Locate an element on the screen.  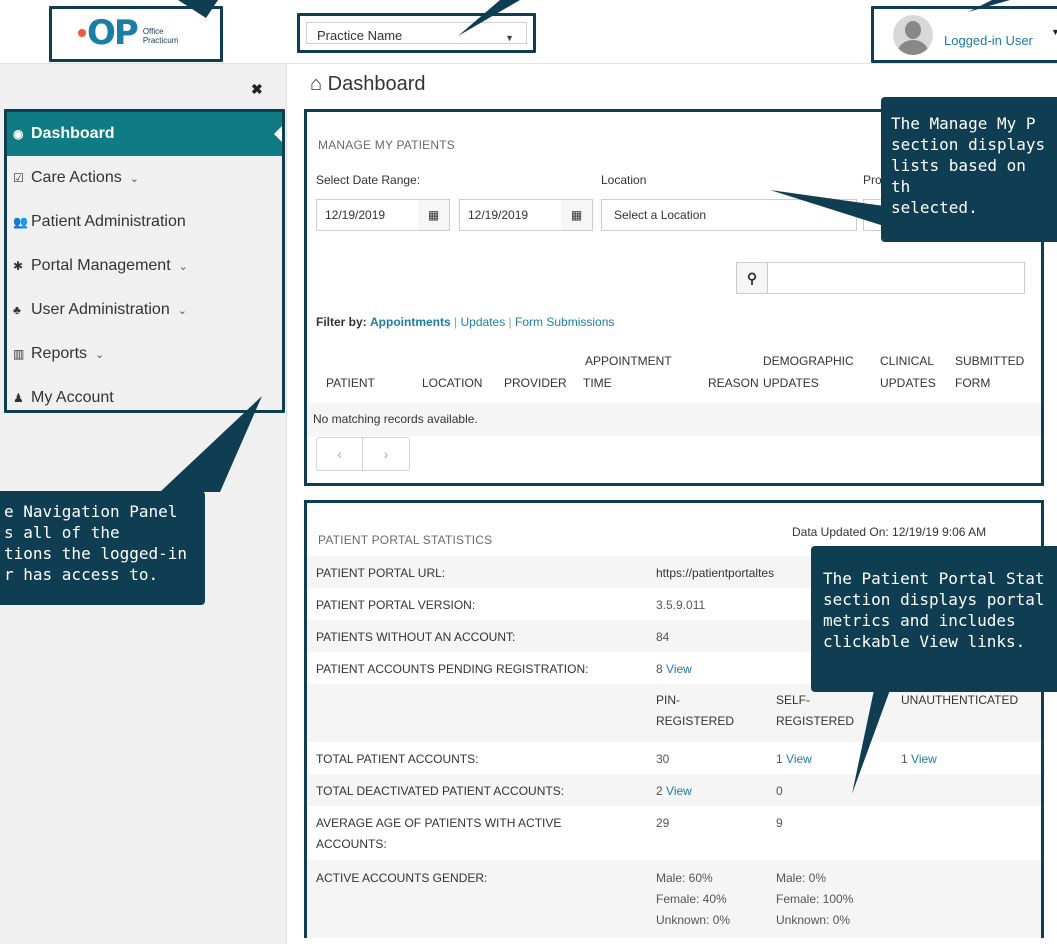
close-icon: ✖ is located at coordinates (257, 89).